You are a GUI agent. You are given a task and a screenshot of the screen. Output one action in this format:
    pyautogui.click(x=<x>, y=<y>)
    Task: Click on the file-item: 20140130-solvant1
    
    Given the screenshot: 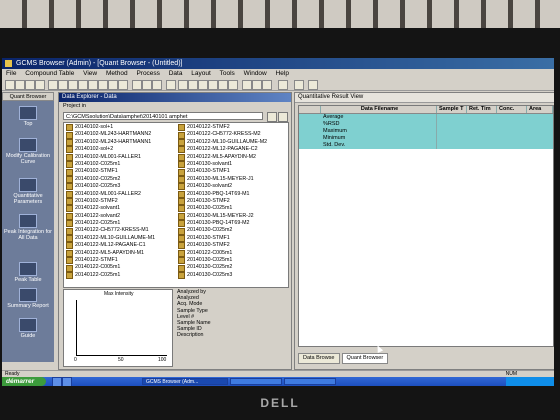 What is the action you would take?
    pyautogui.click(x=222, y=165)
    